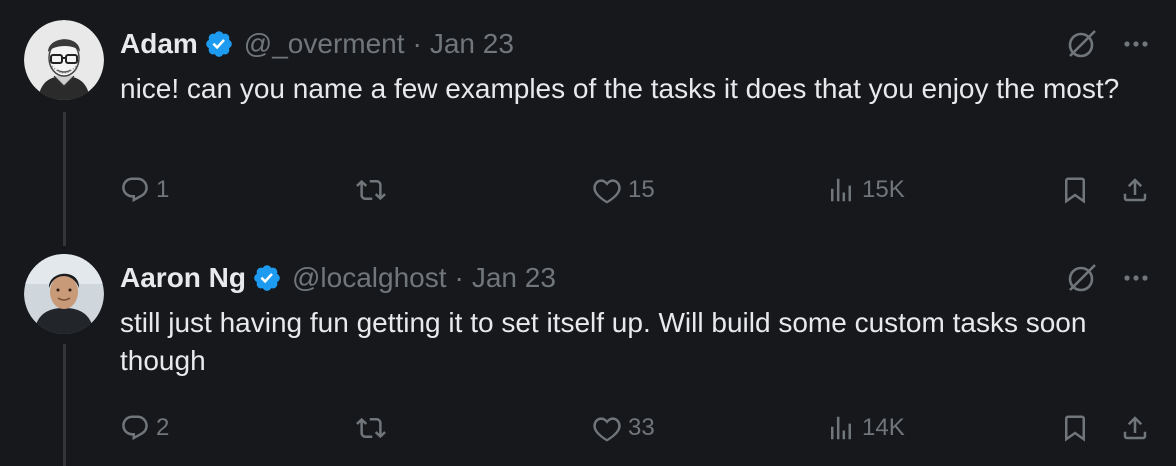 The height and width of the screenshot is (466, 1176). I want to click on tweet-header: Aaron Ng @localghost · Jan 23, so click(338, 278).